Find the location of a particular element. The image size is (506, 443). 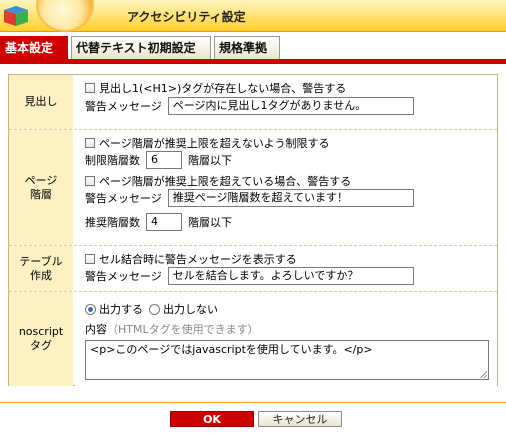

radio-no-output is located at coordinates (154, 309).